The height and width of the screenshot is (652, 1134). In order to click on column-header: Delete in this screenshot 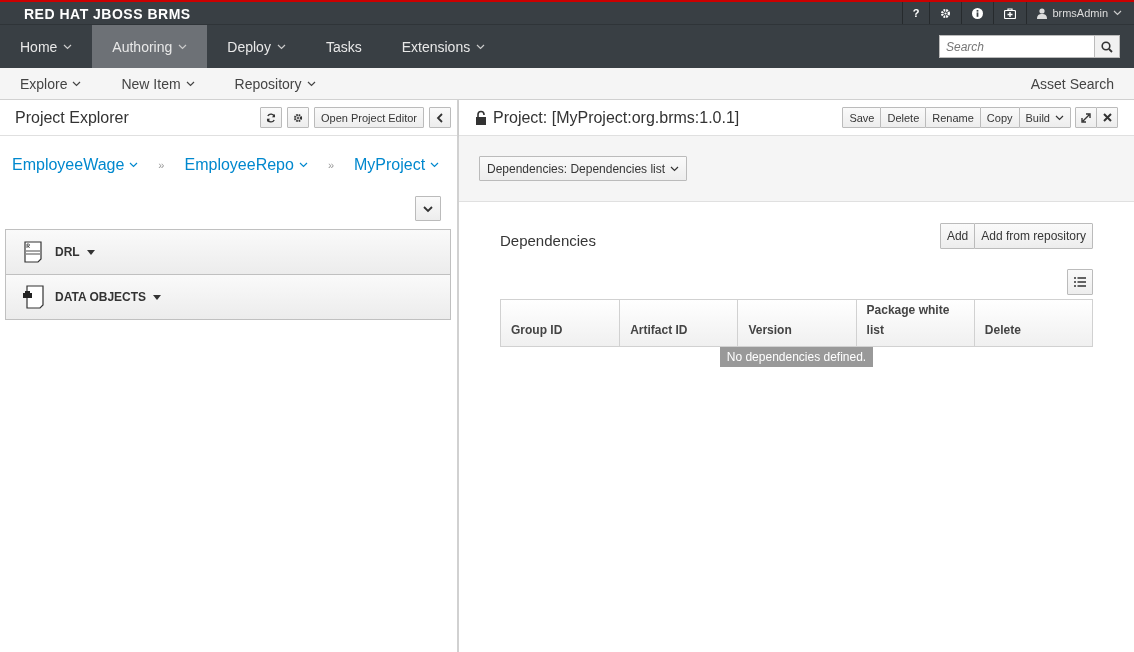, I will do `click(1032, 323)`.